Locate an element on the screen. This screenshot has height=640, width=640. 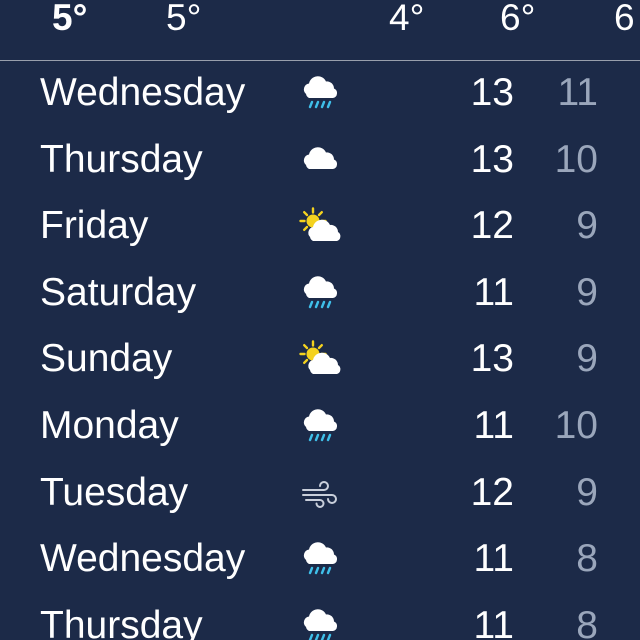
day-name: Sunday is located at coordinates (106, 359).